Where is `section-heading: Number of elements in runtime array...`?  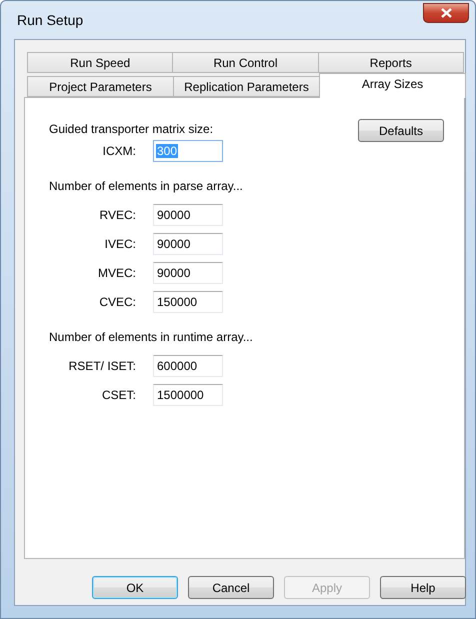
section-heading: Number of elements in runtime array... is located at coordinates (151, 337).